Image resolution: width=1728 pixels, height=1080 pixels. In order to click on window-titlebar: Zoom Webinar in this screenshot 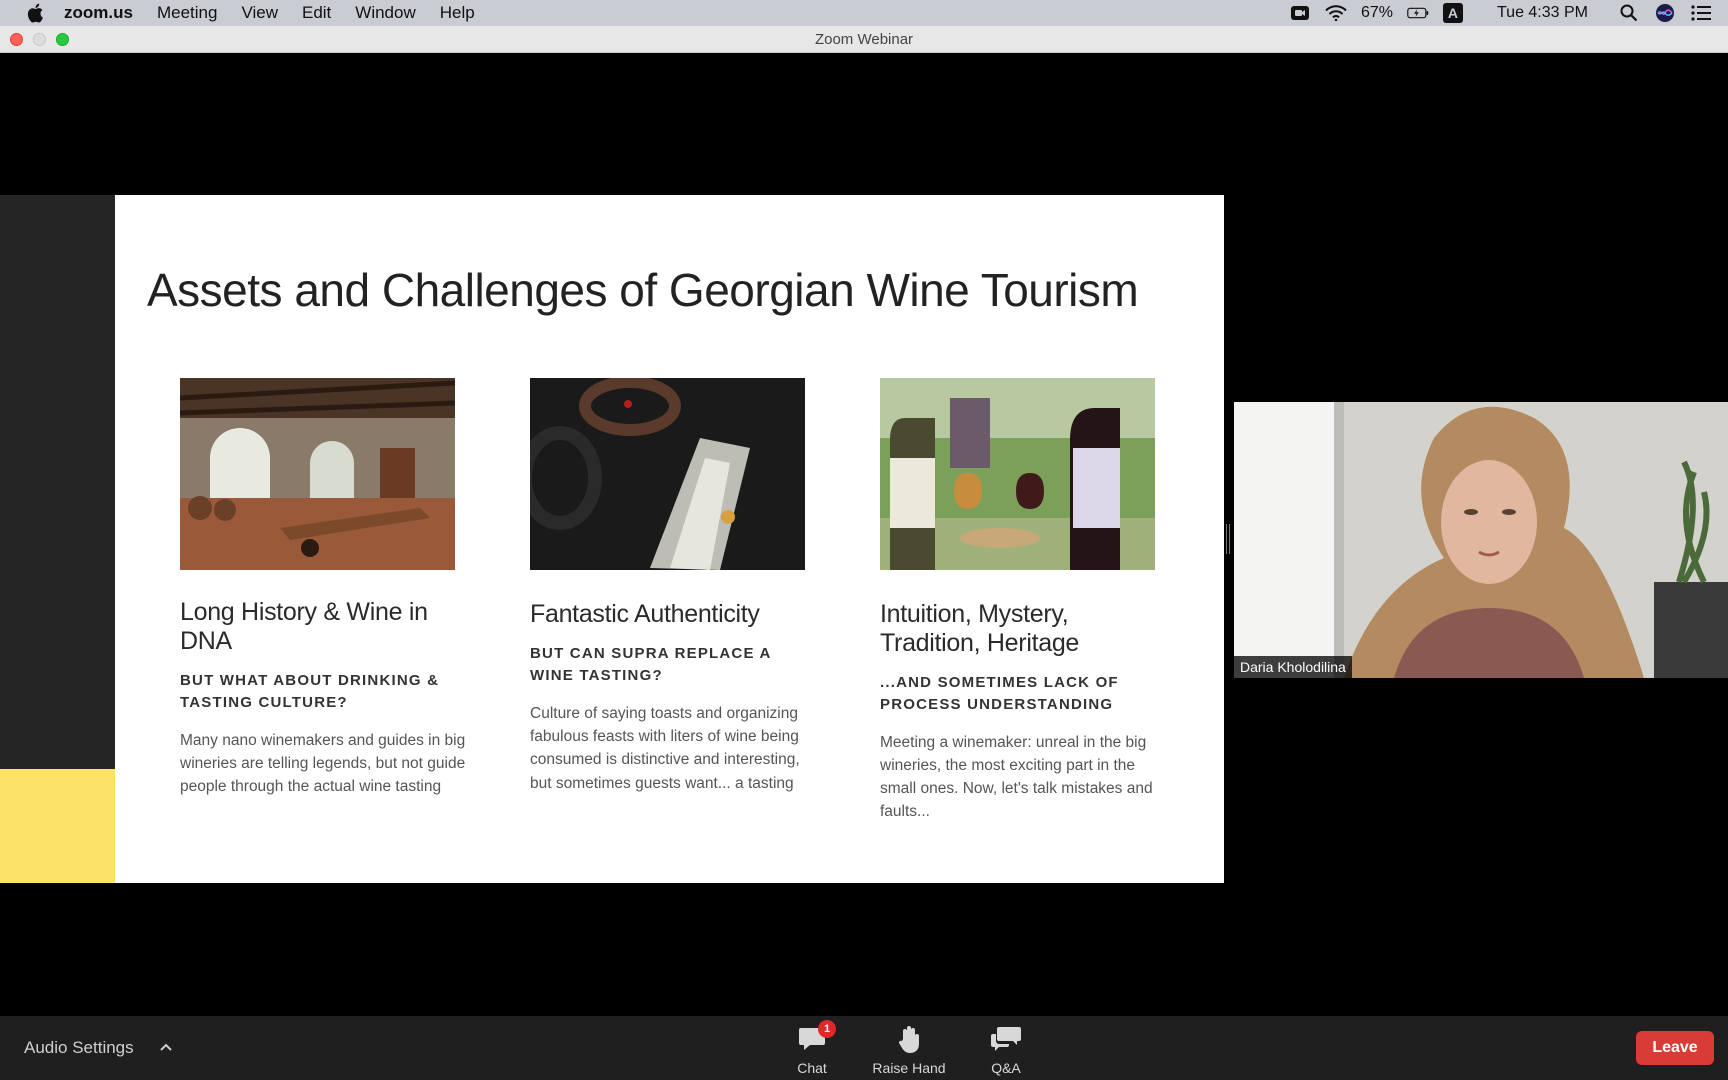, I will do `click(864, 39)`.